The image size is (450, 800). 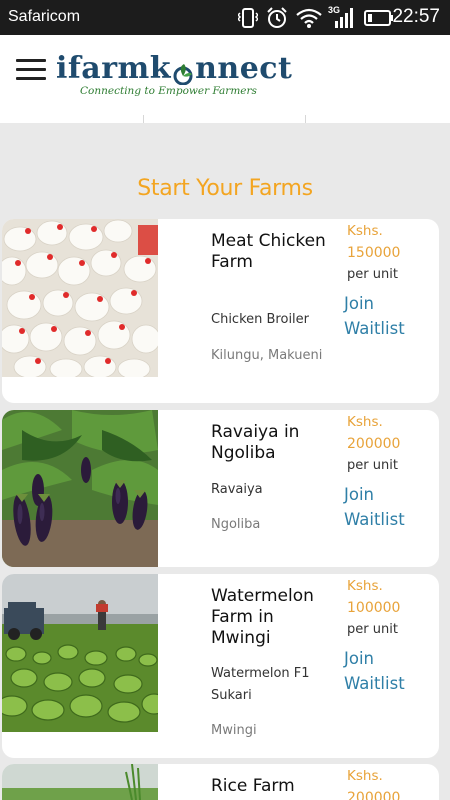 I want to click on wifi-icon, so click(x=309, y=18).